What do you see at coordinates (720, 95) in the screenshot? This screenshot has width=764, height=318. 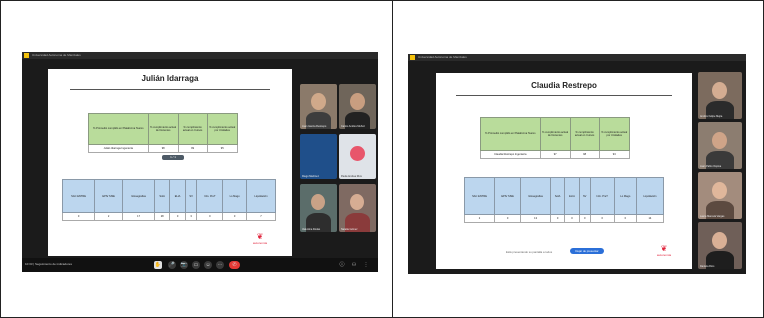 I see `participant-tile: Andrés Felipe Mejía` at bounding box center [720, 95].